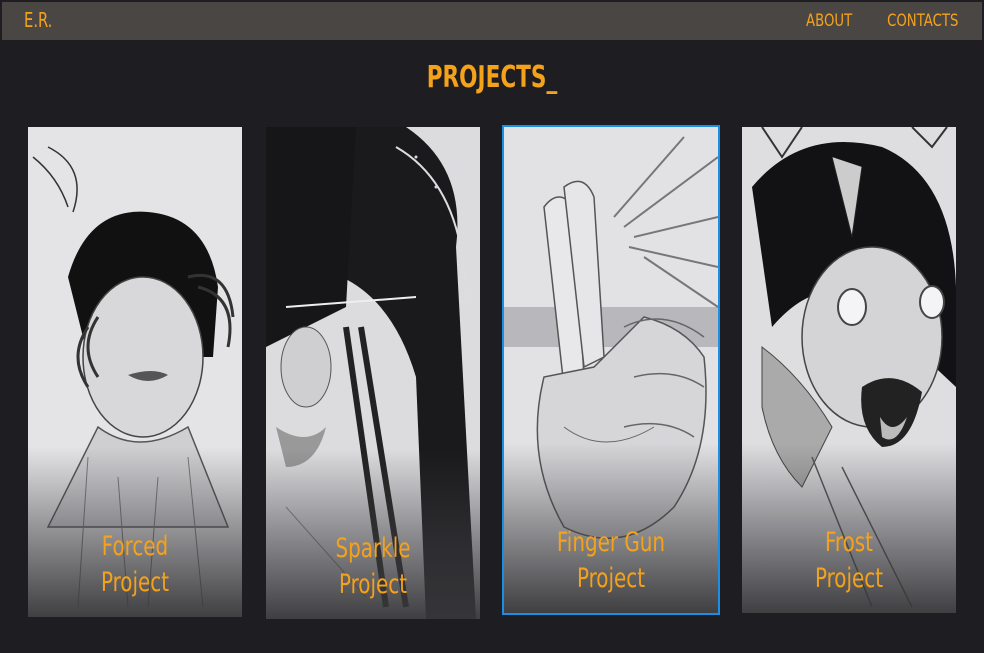 Image resolution: width=984 pixels, height=653 pixels. Describe the element at coordinates (38, 20) in the screenshot. I see `site-logo: E.R.` at that location.